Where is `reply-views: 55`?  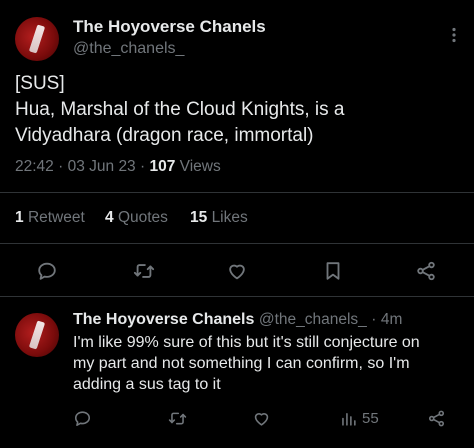 reply-views: 55 is located at coordinates (358, 418).